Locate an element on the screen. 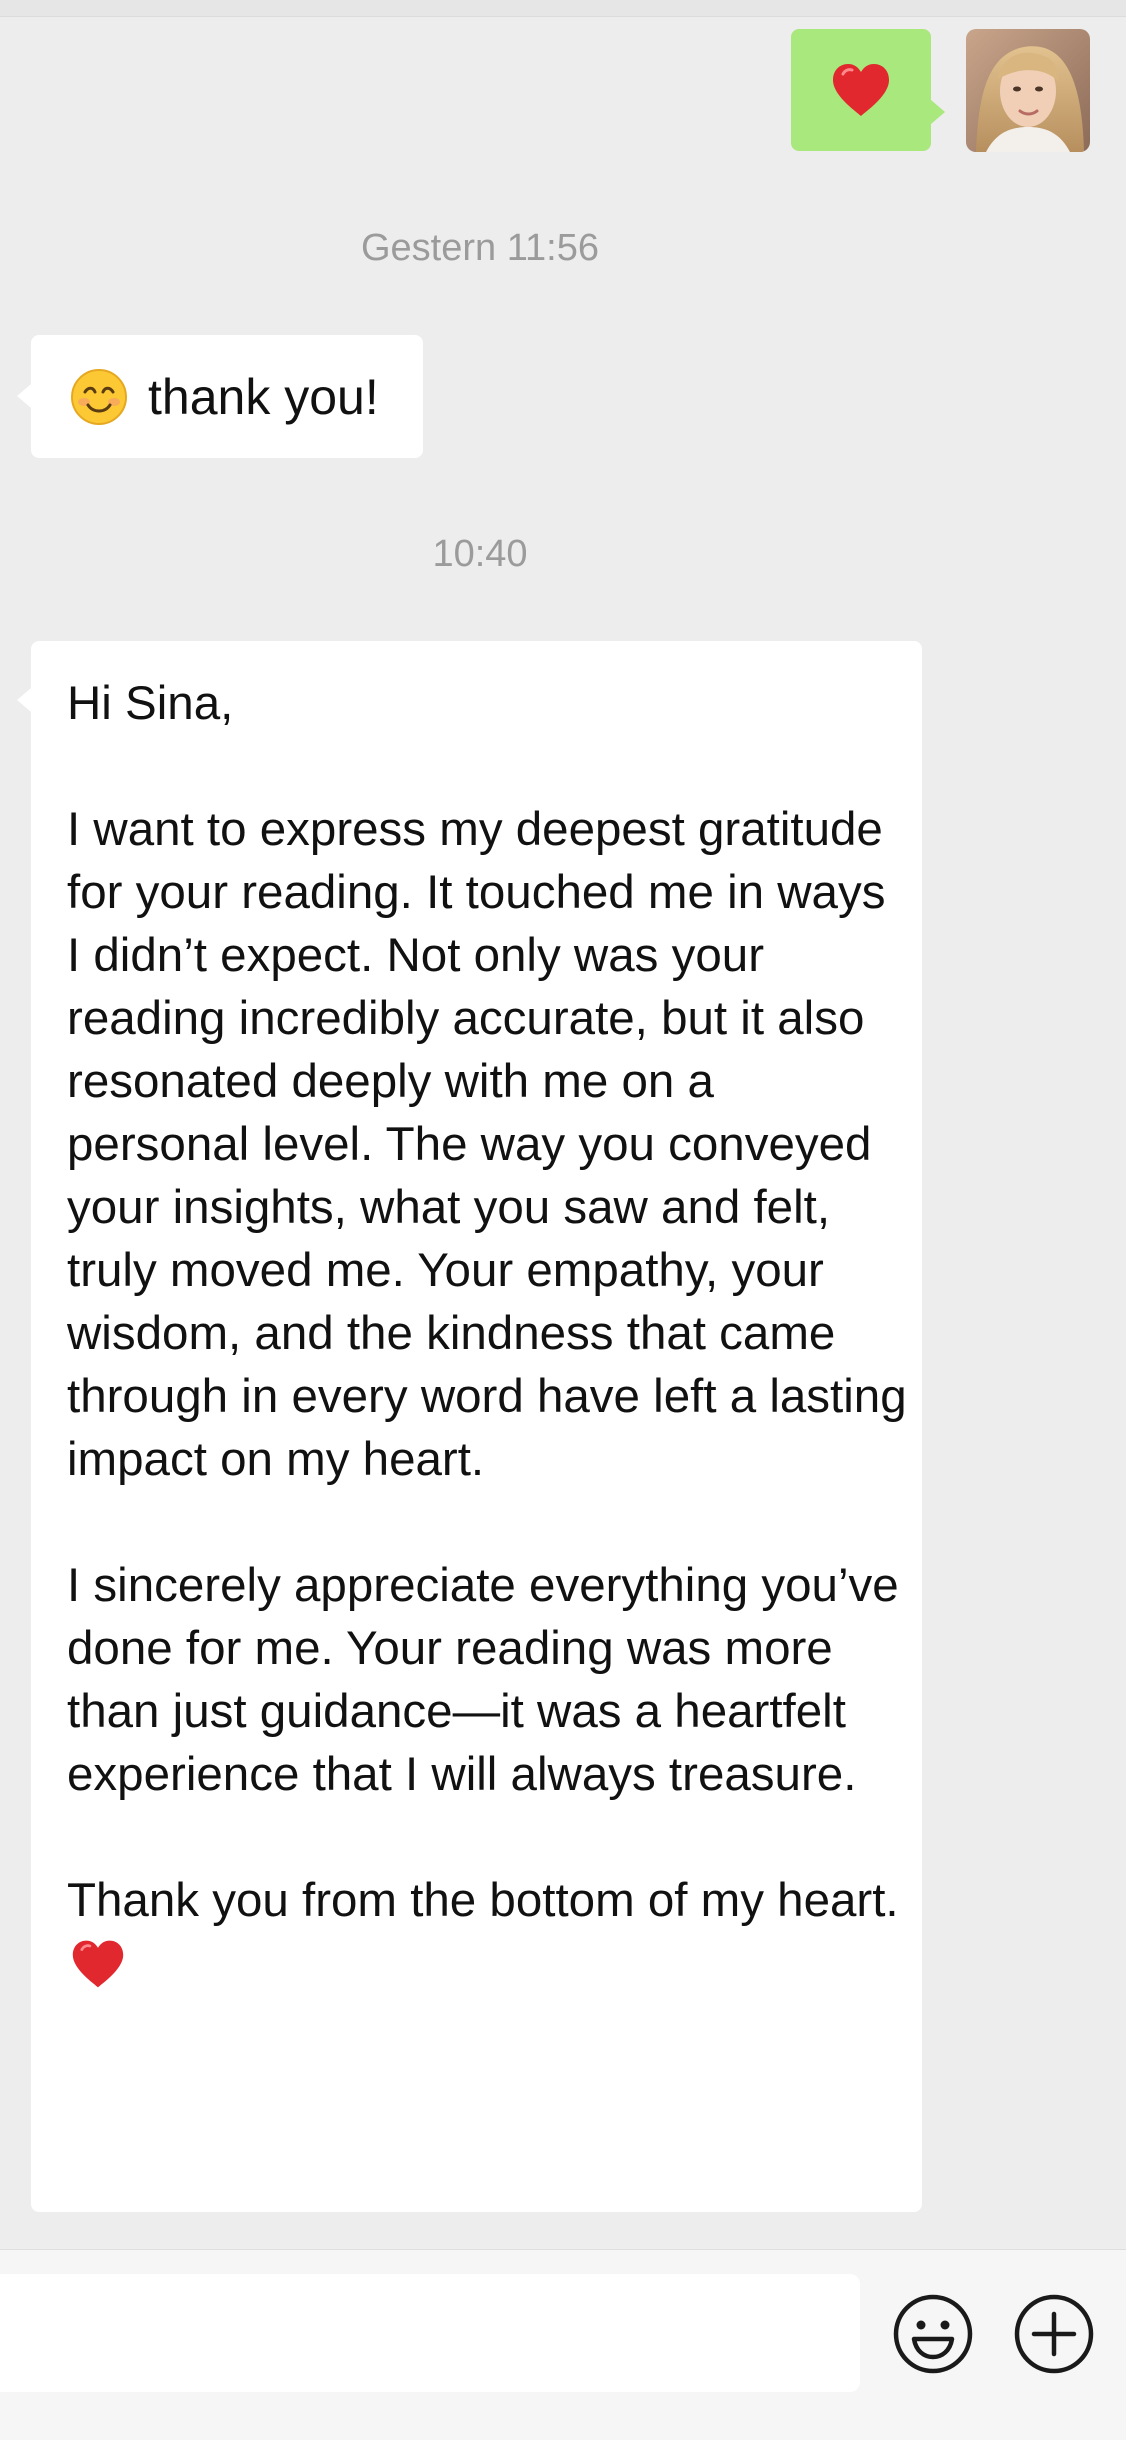 This screenshot has width=1126, height=2440. smiling-face-emoji-icon is located at coordinates (99, 396).